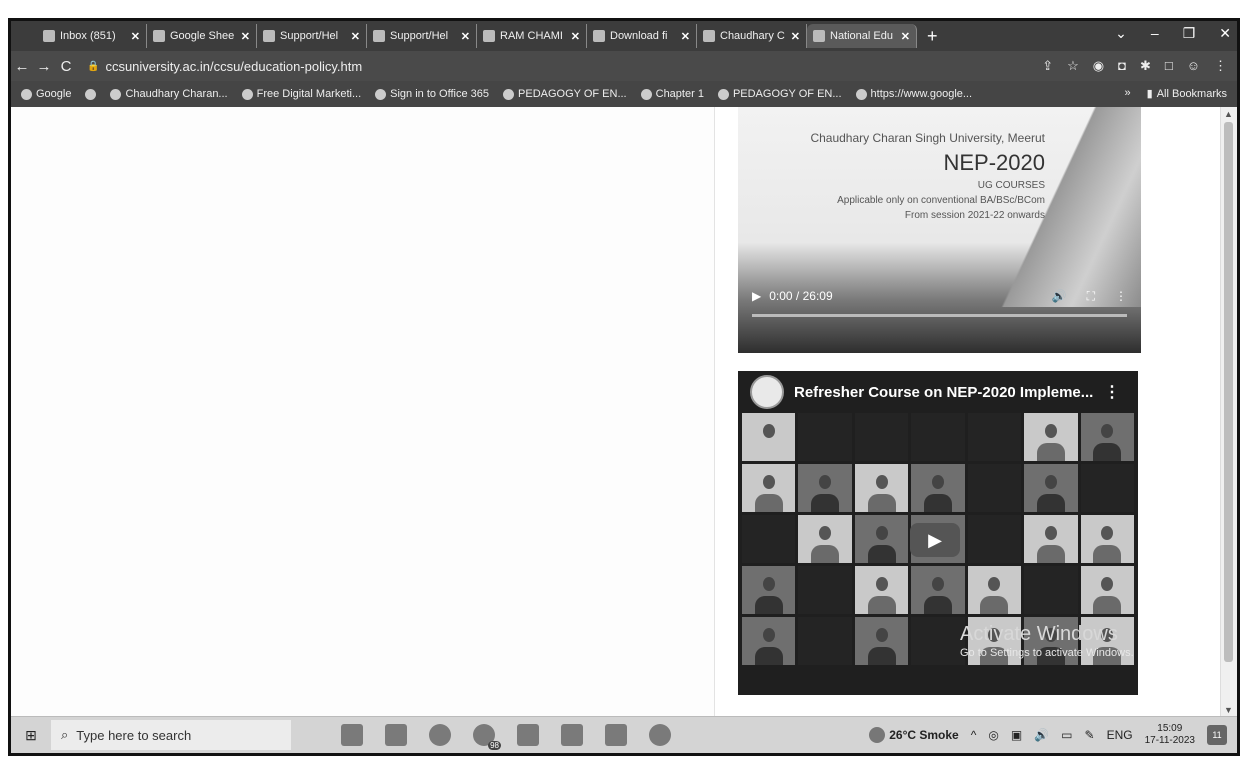 This screenshot has height=759, width=1244. What do you see at coordinates (709, 36) in the screenshot?
I see `site-icon` at bounding box center [709, 36].